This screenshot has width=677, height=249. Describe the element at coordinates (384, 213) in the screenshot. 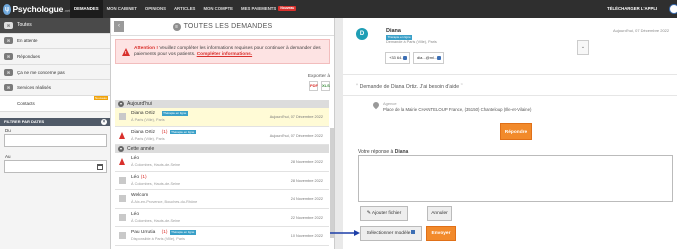

I see `attach-file-button: ✎ Ajouter fichier` at that location.